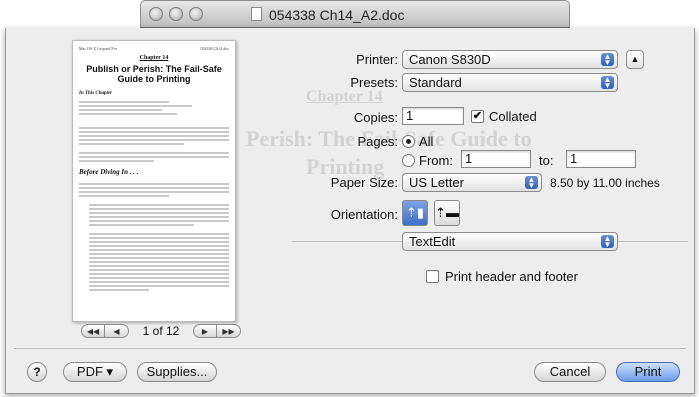 The height and width of the screenshot is (397, 699). I want to click on cancel-button: Cancel, so click(570, 372).